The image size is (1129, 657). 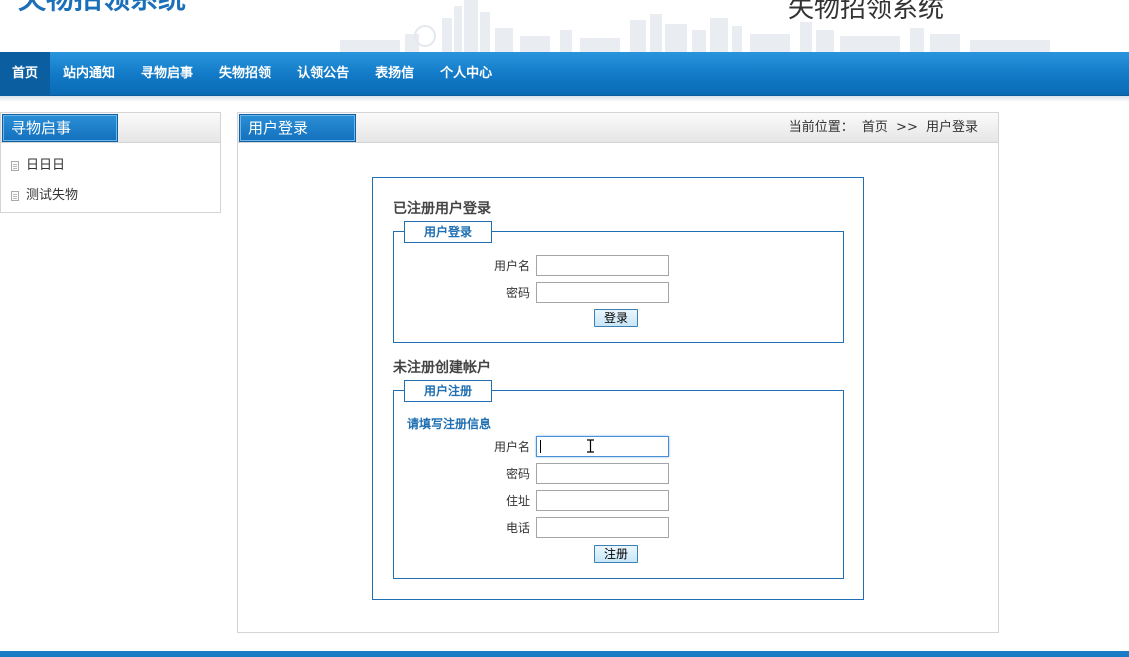 I want to click on register-address-label: 住址, so click(x=517, y=501).